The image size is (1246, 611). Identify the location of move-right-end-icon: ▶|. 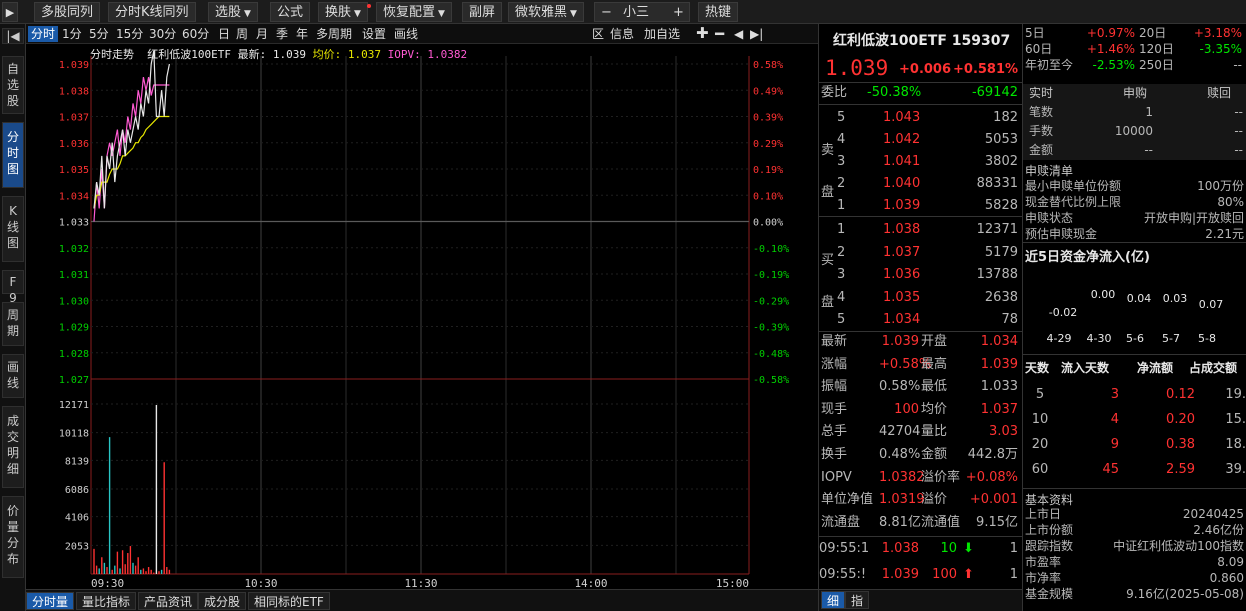
(756, 34).